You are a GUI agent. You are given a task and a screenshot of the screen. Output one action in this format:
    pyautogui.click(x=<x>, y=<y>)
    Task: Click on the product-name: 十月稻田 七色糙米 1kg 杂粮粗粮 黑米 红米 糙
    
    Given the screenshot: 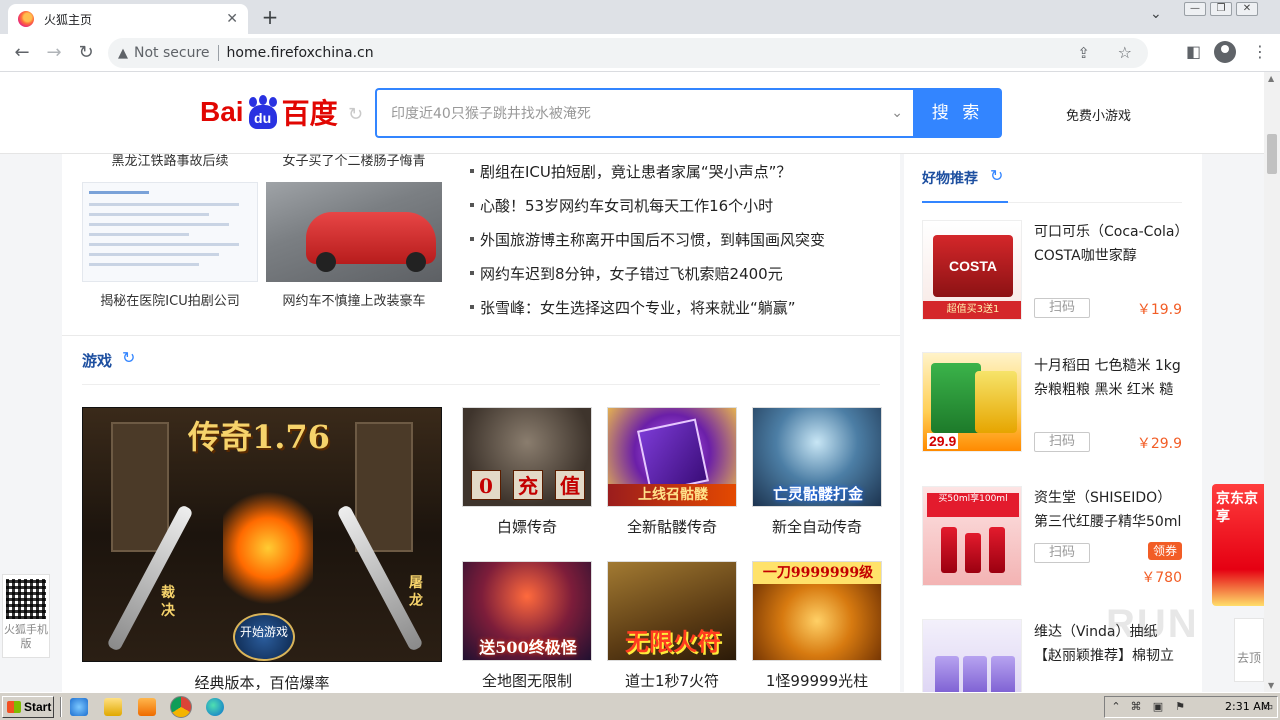 What is the action you would take?
    pyautogui.click(x=1109, y=378)
    